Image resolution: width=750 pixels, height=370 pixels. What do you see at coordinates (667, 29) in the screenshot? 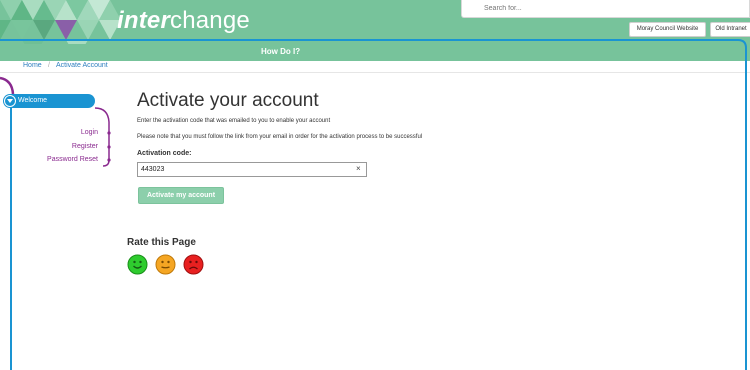
I see `moray-council-website-button: Moray Council Website` at bounding box center [667, 29].